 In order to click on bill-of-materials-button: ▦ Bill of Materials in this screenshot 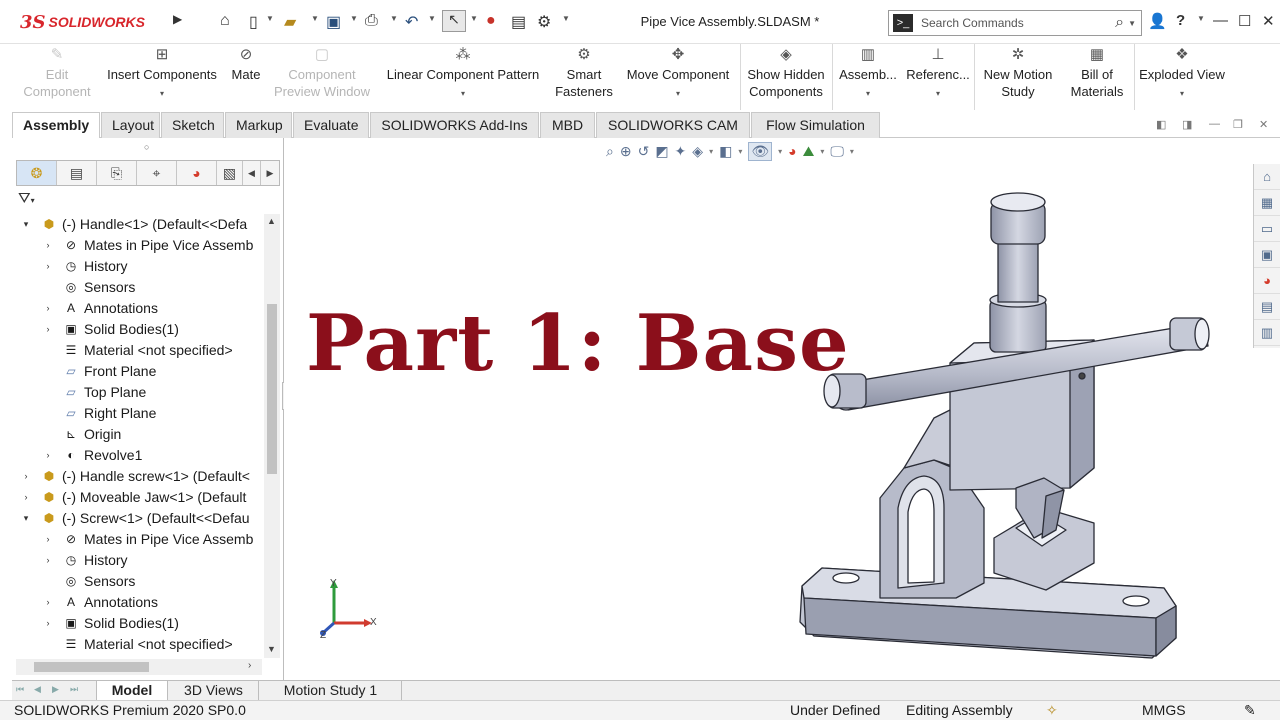, I will do `click(1097, 73)`.